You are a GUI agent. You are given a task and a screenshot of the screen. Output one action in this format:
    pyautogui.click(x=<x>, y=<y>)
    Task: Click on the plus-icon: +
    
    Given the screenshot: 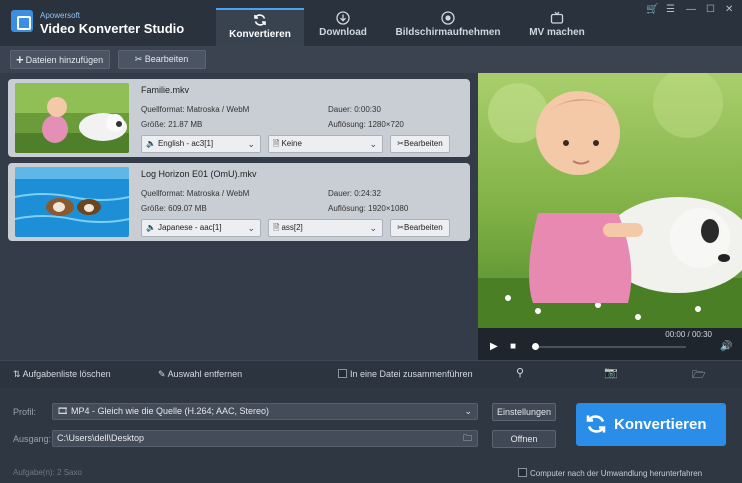 What is the action you would take?
    pyautogui.click(x=20, y=59)
    